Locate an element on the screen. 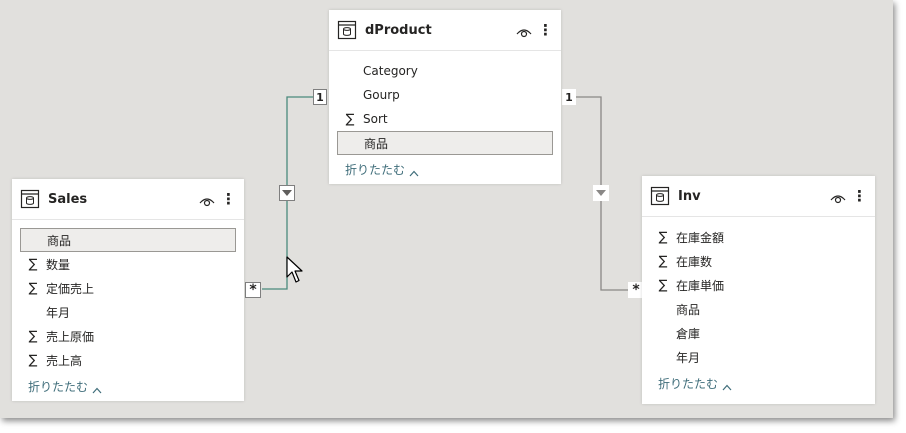 This screenshot has height=433, width=906. field-label: 在庫単価 is located at coordinates (700, 285).